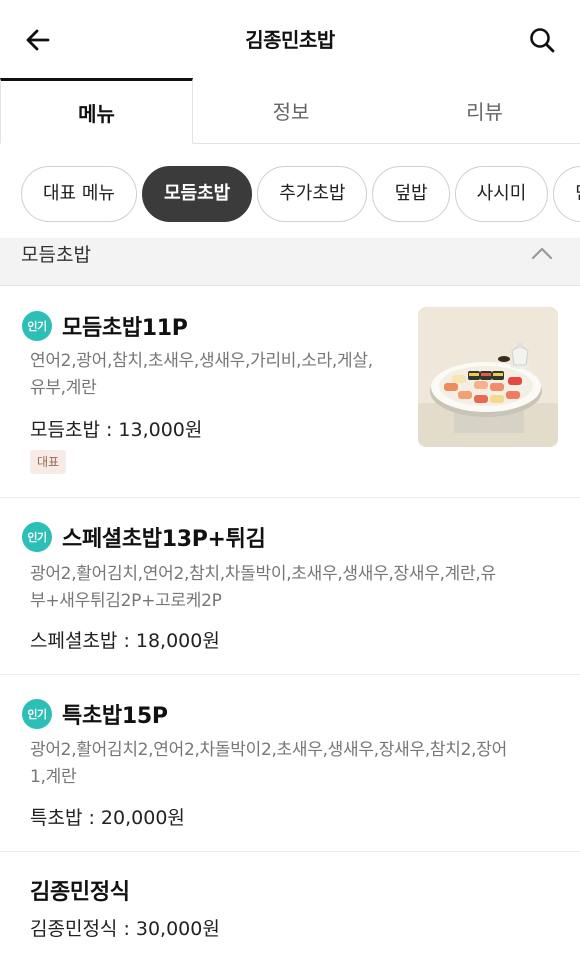 The height and width of the screenshot is (965, 580). Describe the element at coordinates (107, 818) in the screenshot. I see `menu-item-price: 특초밥 : 20,000원` at that location.